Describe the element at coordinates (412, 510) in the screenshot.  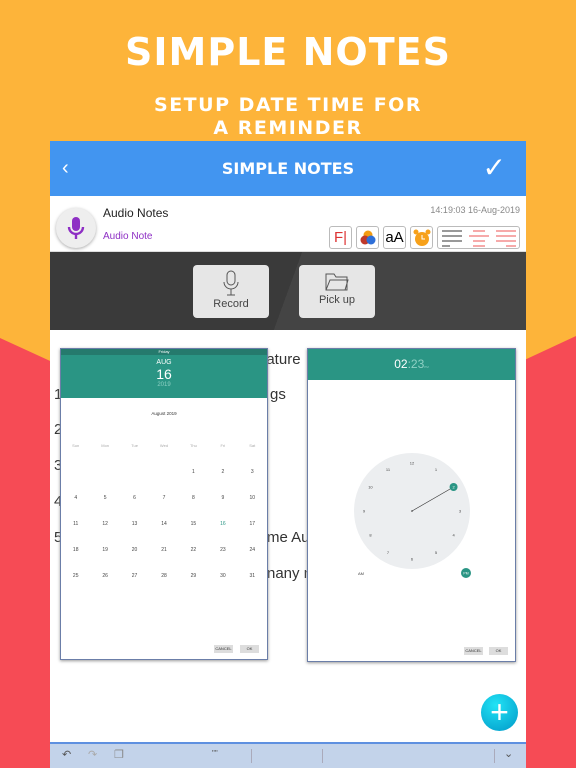
I see `clock-dial: 121234567891011AM PM` at that location.